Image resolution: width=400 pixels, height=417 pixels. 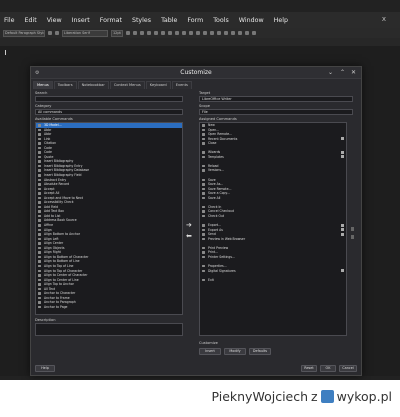 I want to click on category-select: All commands, so click(x=109, y=112).